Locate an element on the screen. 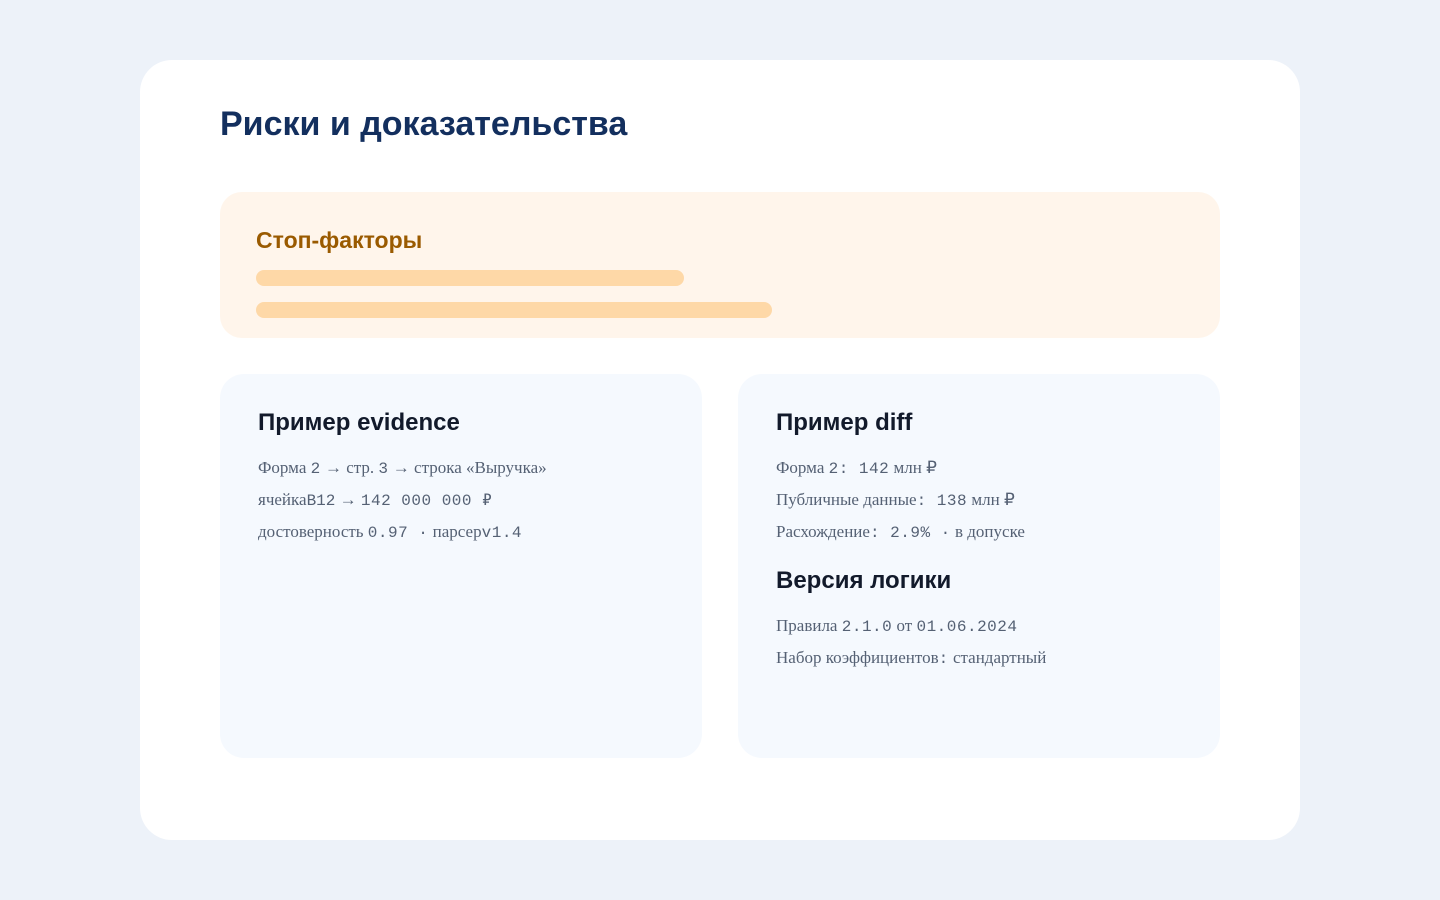  evidence-row-label: → строка «Выручка» is located at coordinates (469, 467).